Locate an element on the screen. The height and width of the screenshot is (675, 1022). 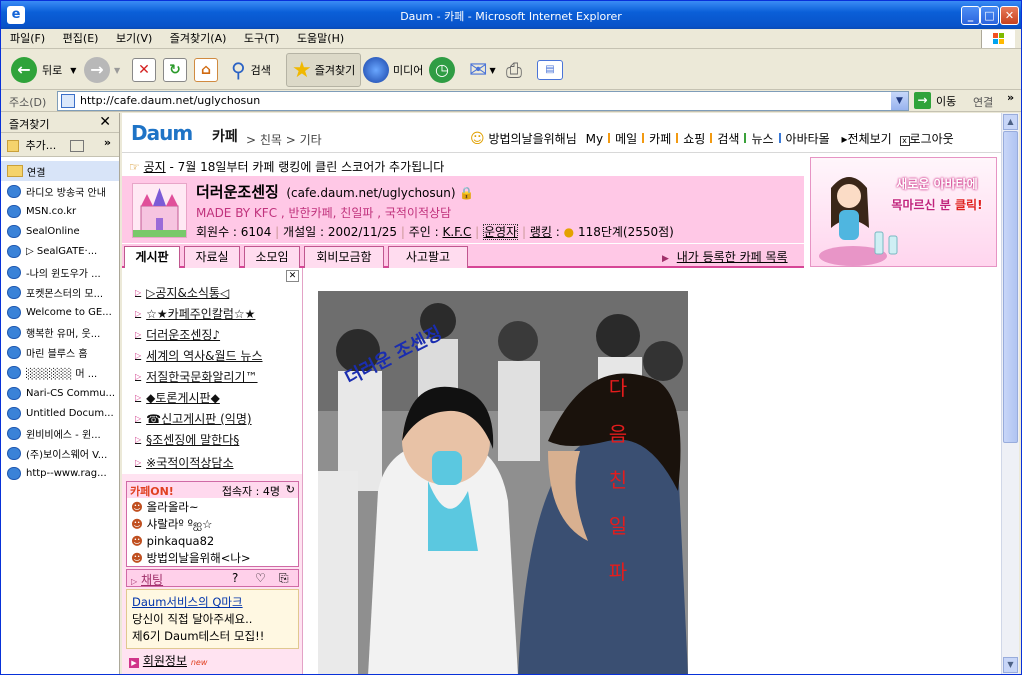
chat-help: ? is located at coordinates (235, 578).